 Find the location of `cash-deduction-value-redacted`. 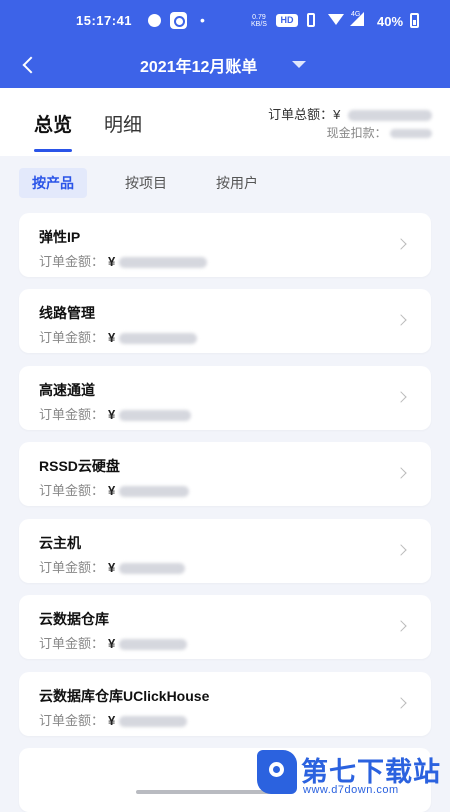

cash-deduction-value-redacted is located at coordinates (411, 134).